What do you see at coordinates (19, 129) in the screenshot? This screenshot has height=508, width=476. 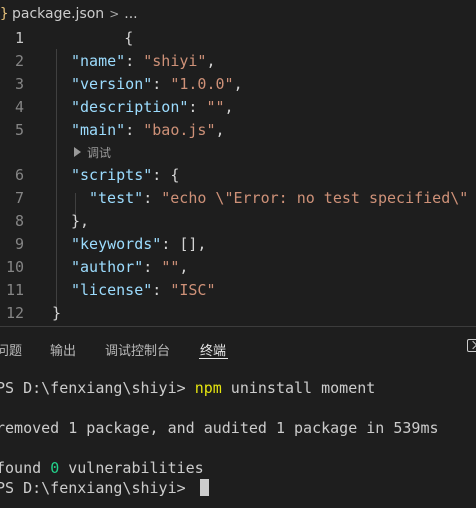 I see `line-number: 5` at bounding box center [19, 129].